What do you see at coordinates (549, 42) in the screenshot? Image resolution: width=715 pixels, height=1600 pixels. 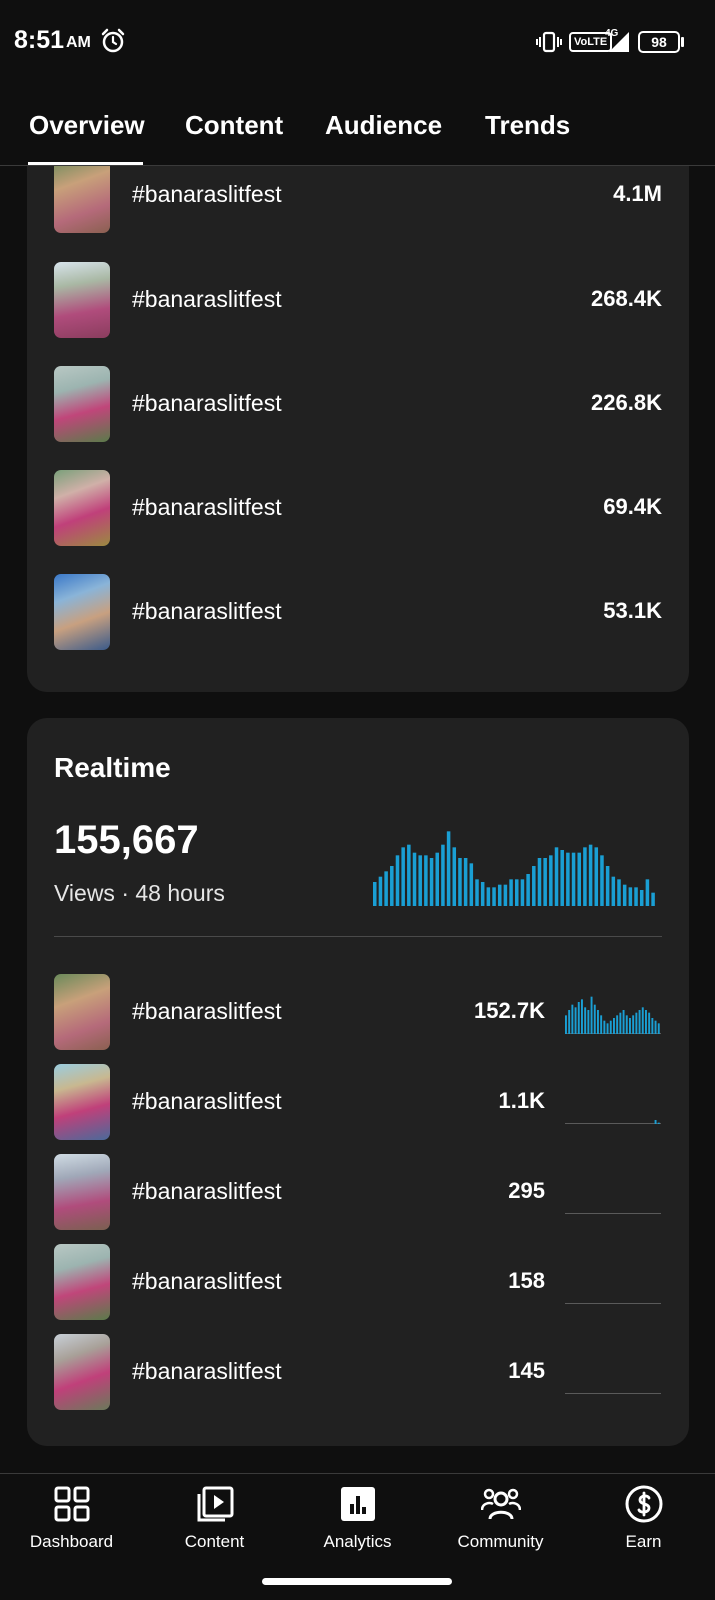 I see `vibrate-icon` at bounding box center [549, 42].